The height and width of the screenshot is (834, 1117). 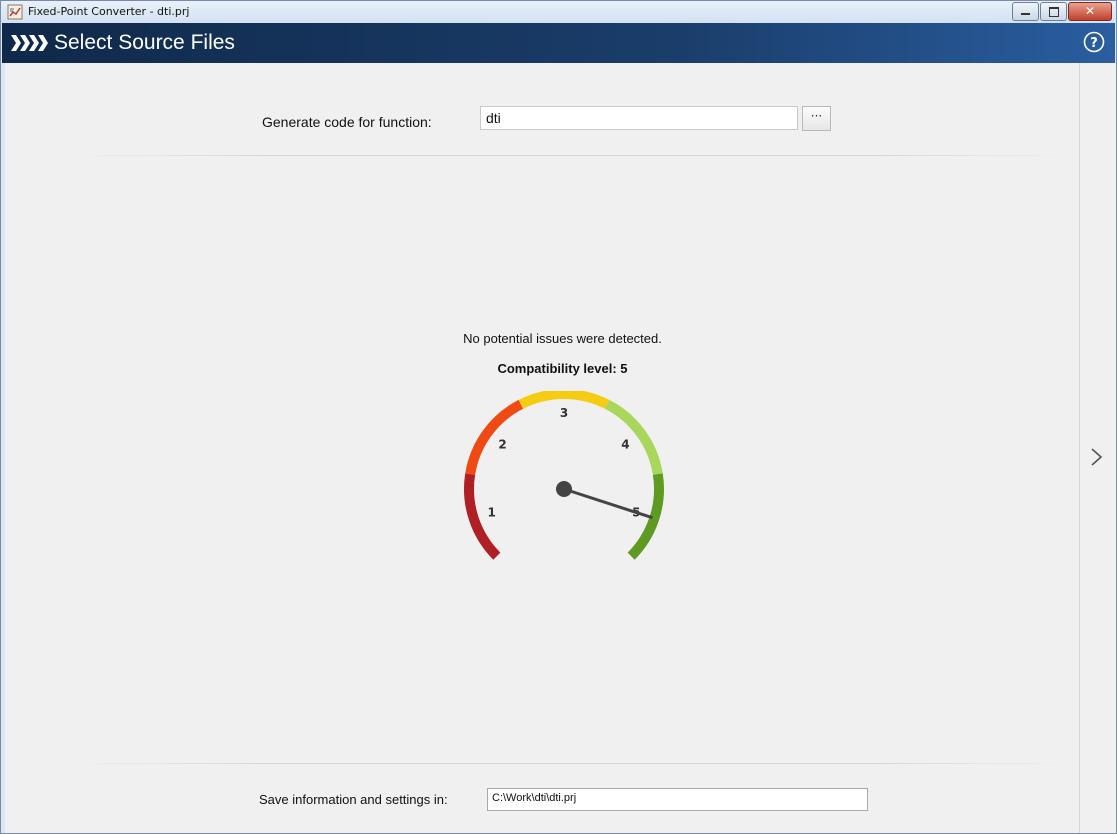 I want to click on window-title: Fixed-Point Converter - dti.prj, so click(x=109, y=11).